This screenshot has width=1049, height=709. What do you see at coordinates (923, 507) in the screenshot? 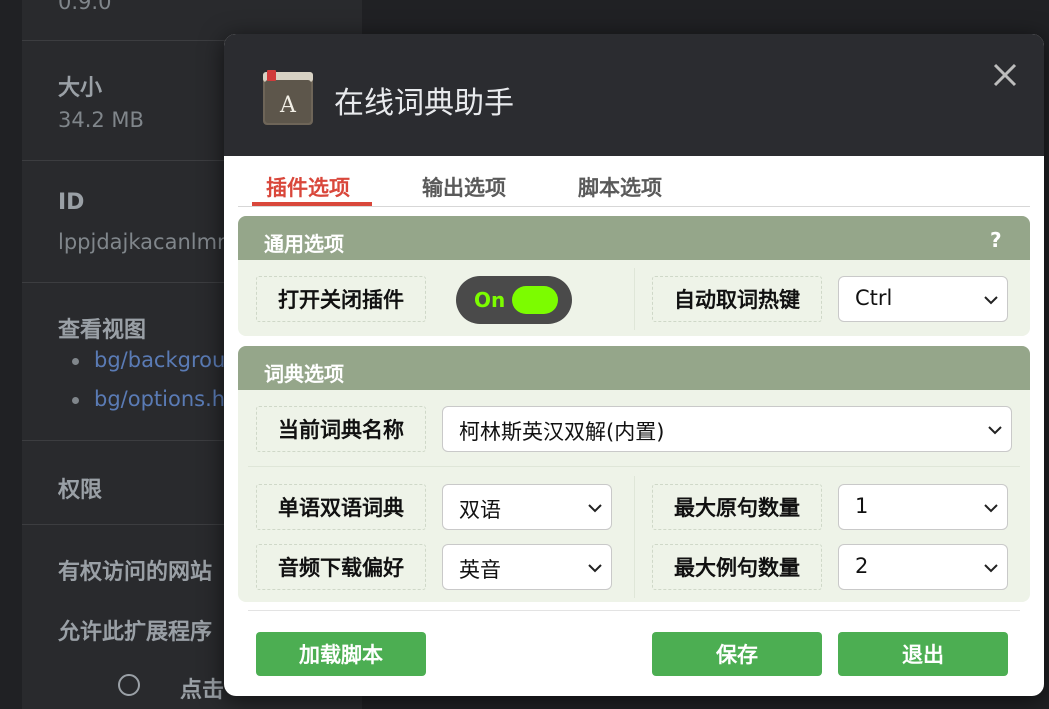
I see `max-orig-select: 1` at bounding box center [923, 507].